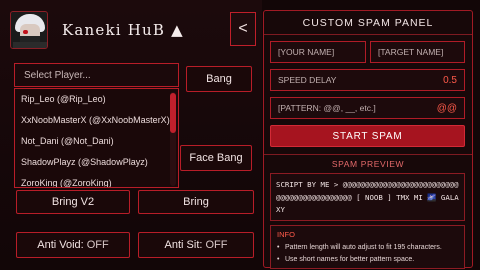 This screenshot has height=270, width=480. I want to click on face-bang-button: Face Bang, so click(216, 158).